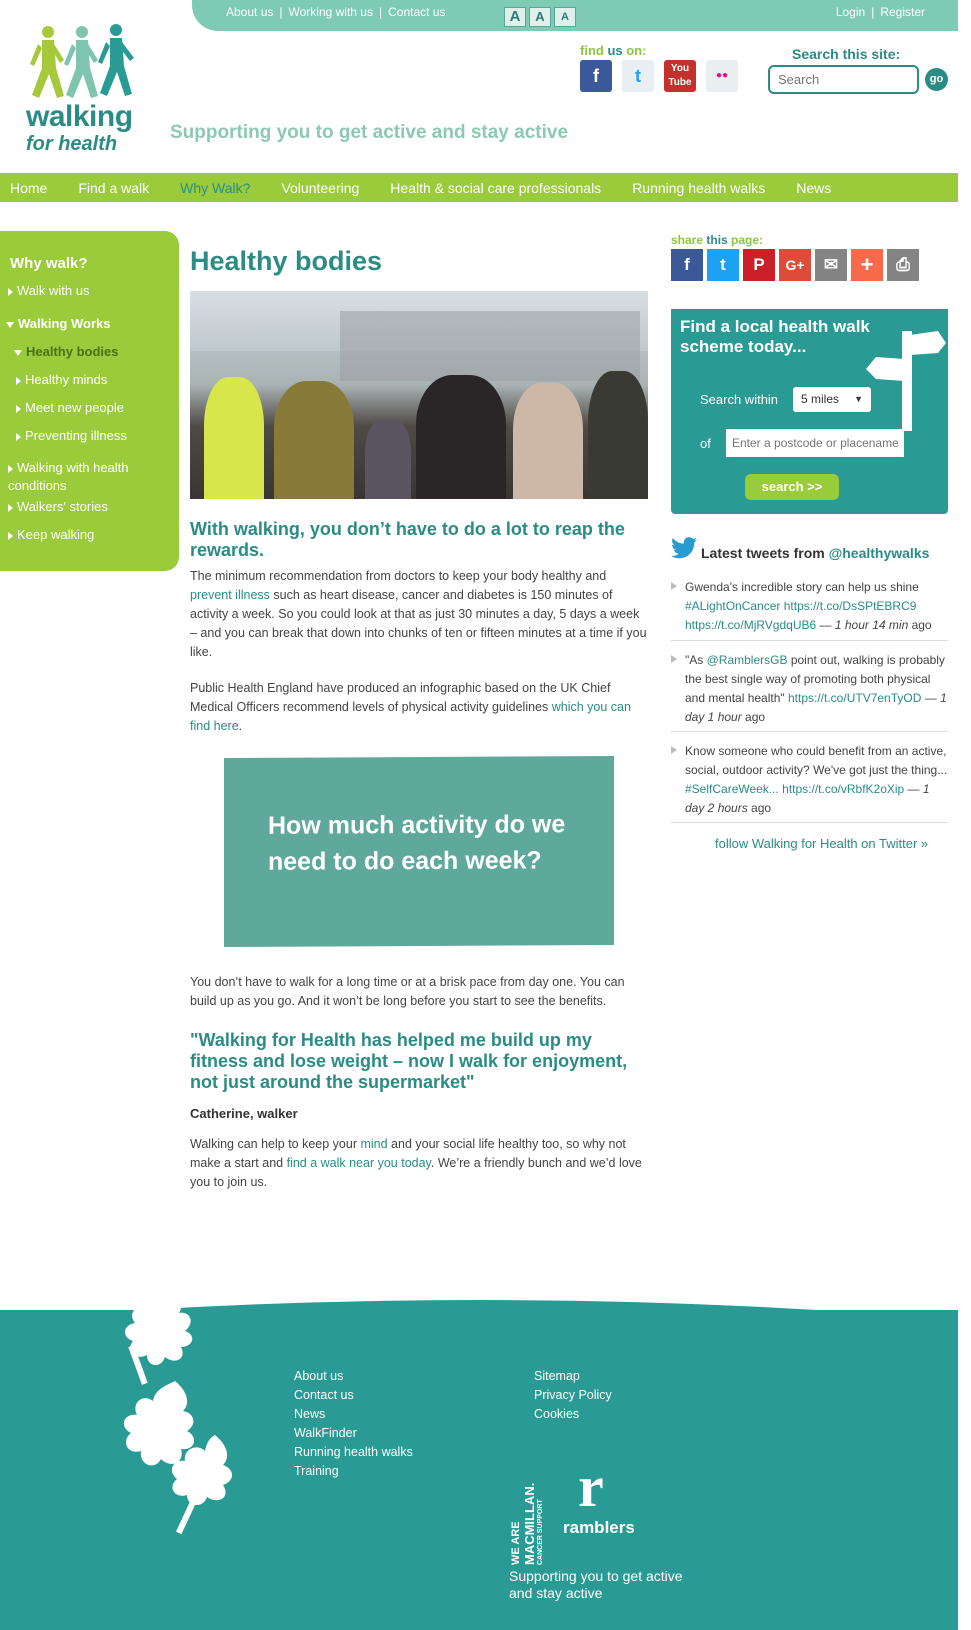 The width and height of the screenshot is (971, 1630). I want to click on footer-link-cookies: Cookies, so click(556, 1414).